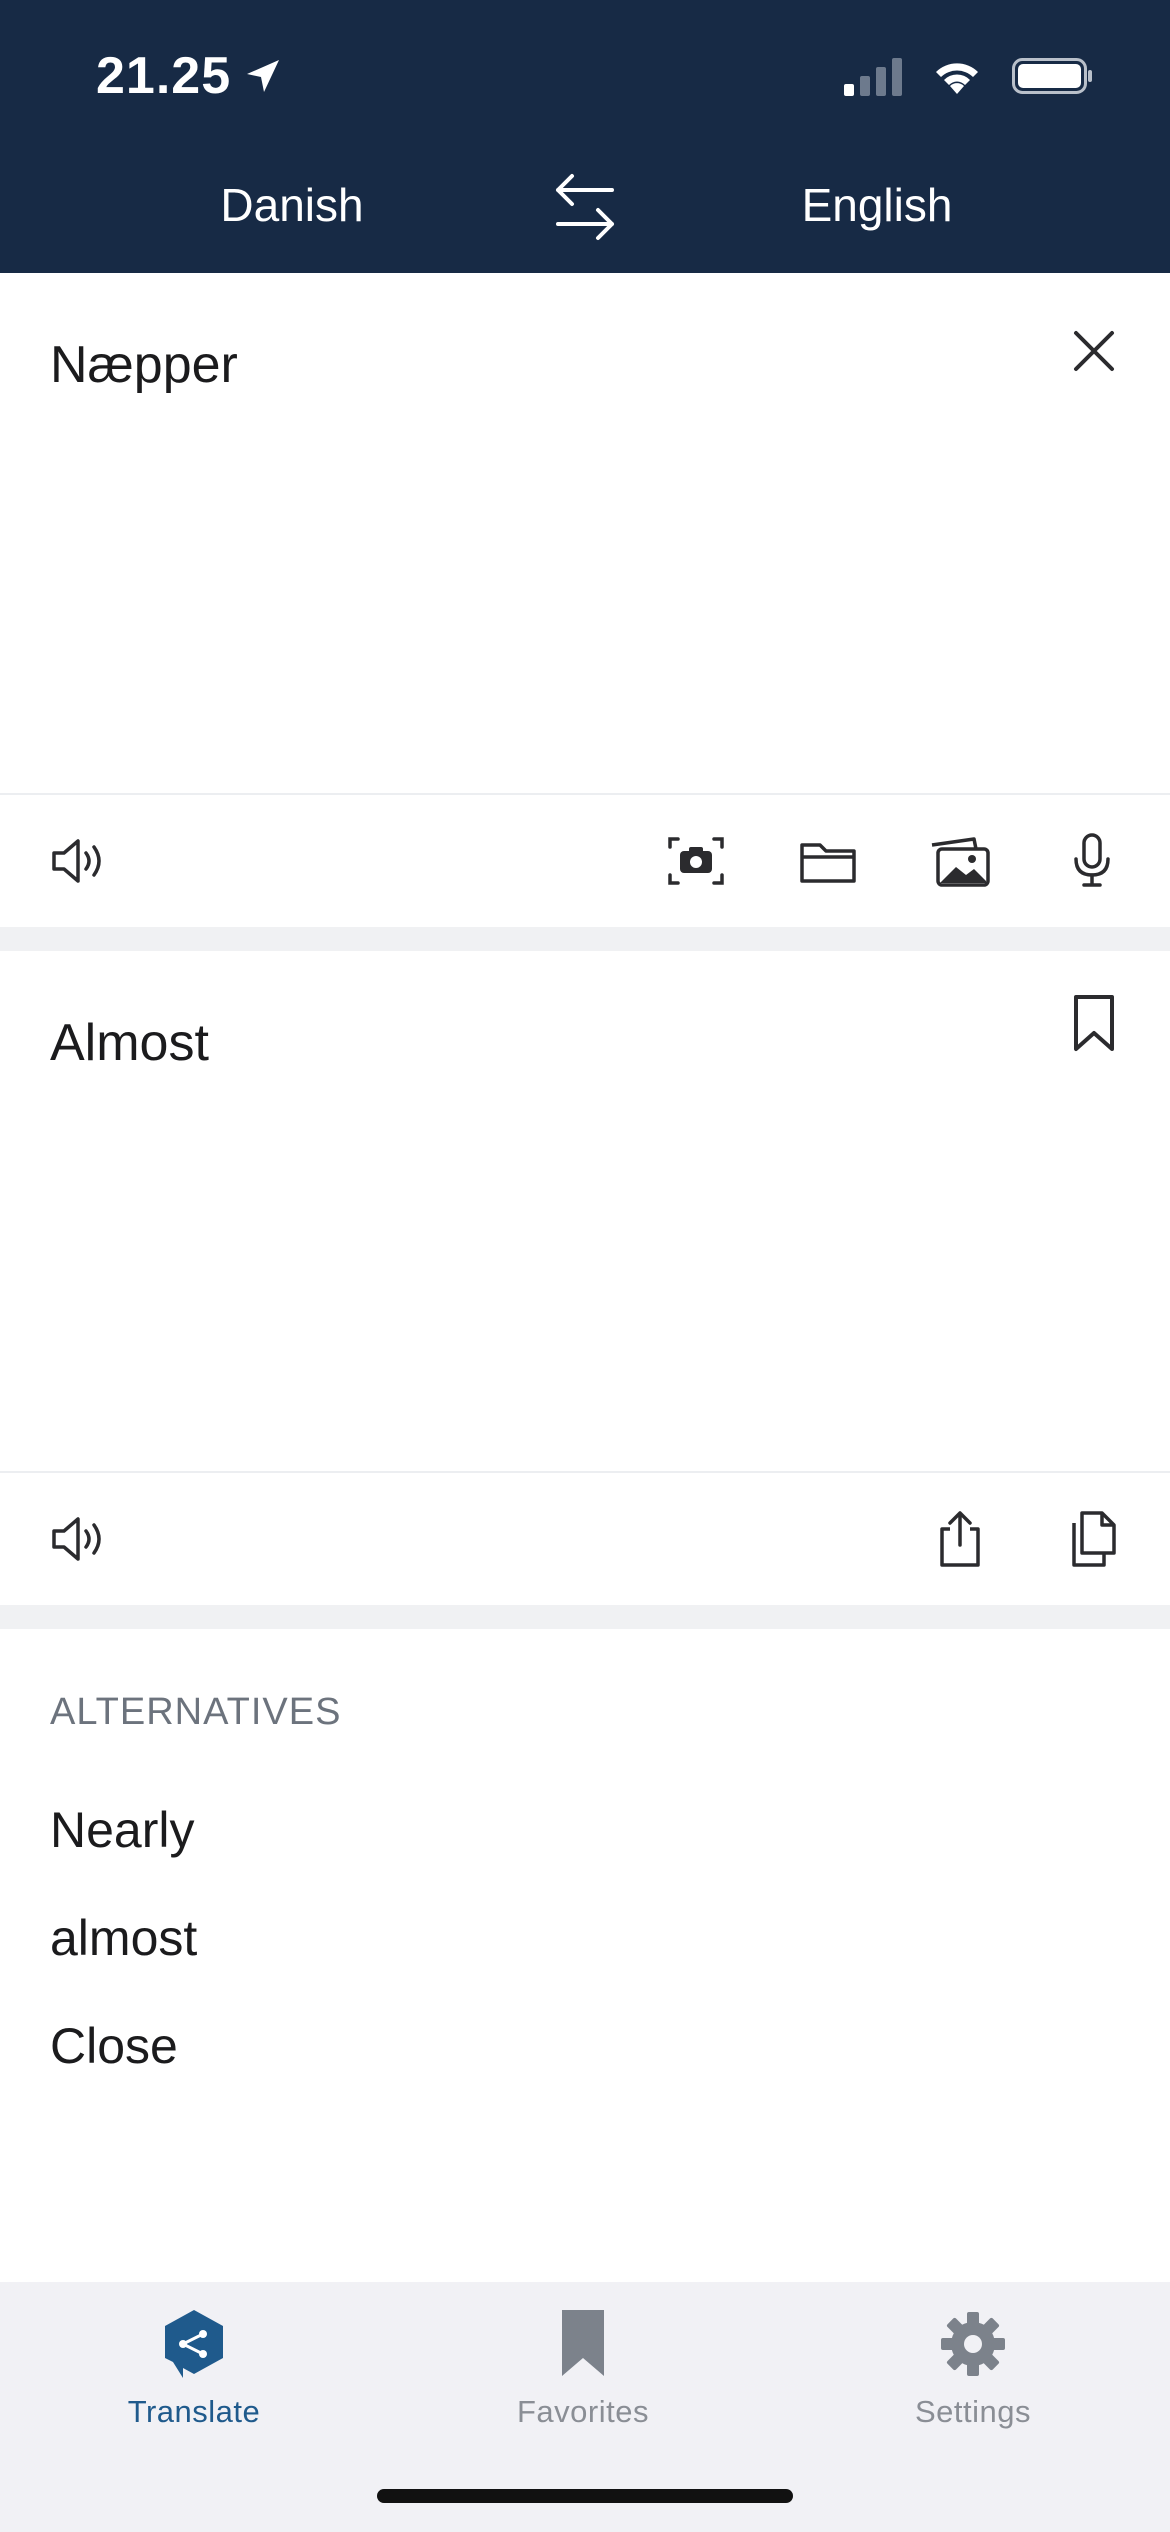 This screenshot has height=2532, width=1170. I want to click on status-time: 21.25, so click(164, 76).